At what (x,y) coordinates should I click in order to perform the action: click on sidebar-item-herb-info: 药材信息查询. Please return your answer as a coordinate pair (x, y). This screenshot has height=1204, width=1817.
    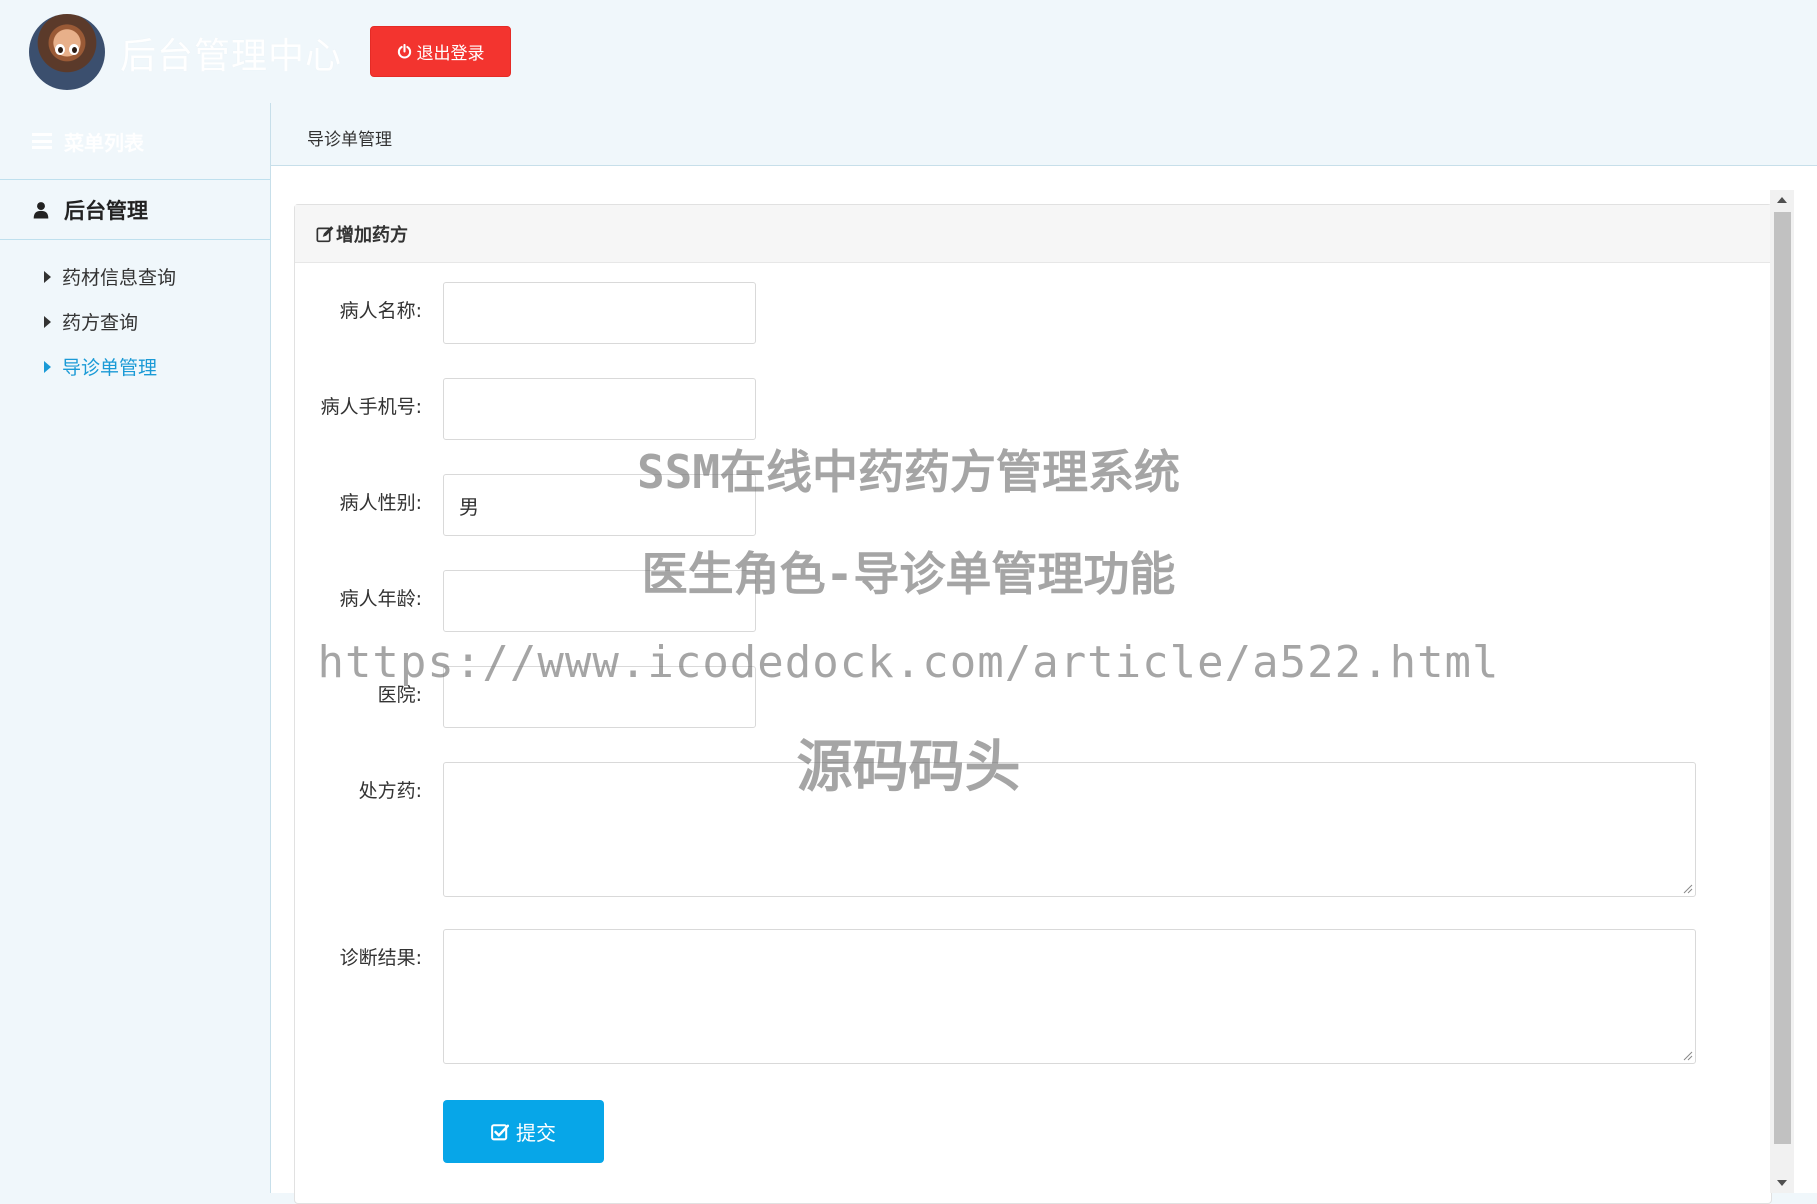
    Looking at the image, I should click on (135, 276).